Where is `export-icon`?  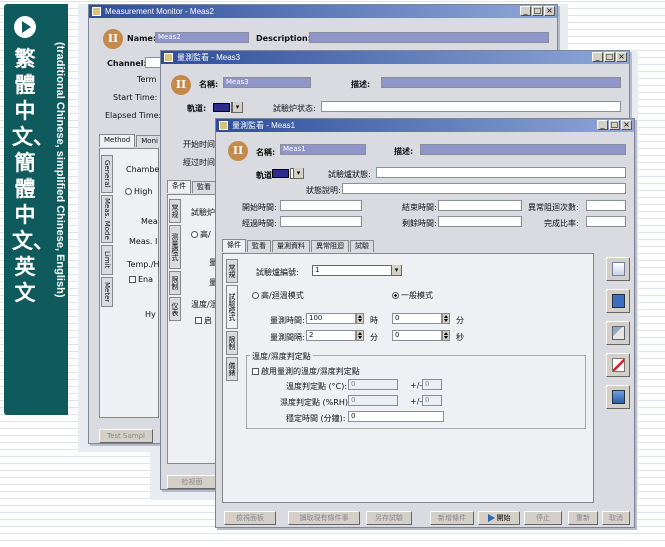 export-icon is located at coordinates (618, 269).